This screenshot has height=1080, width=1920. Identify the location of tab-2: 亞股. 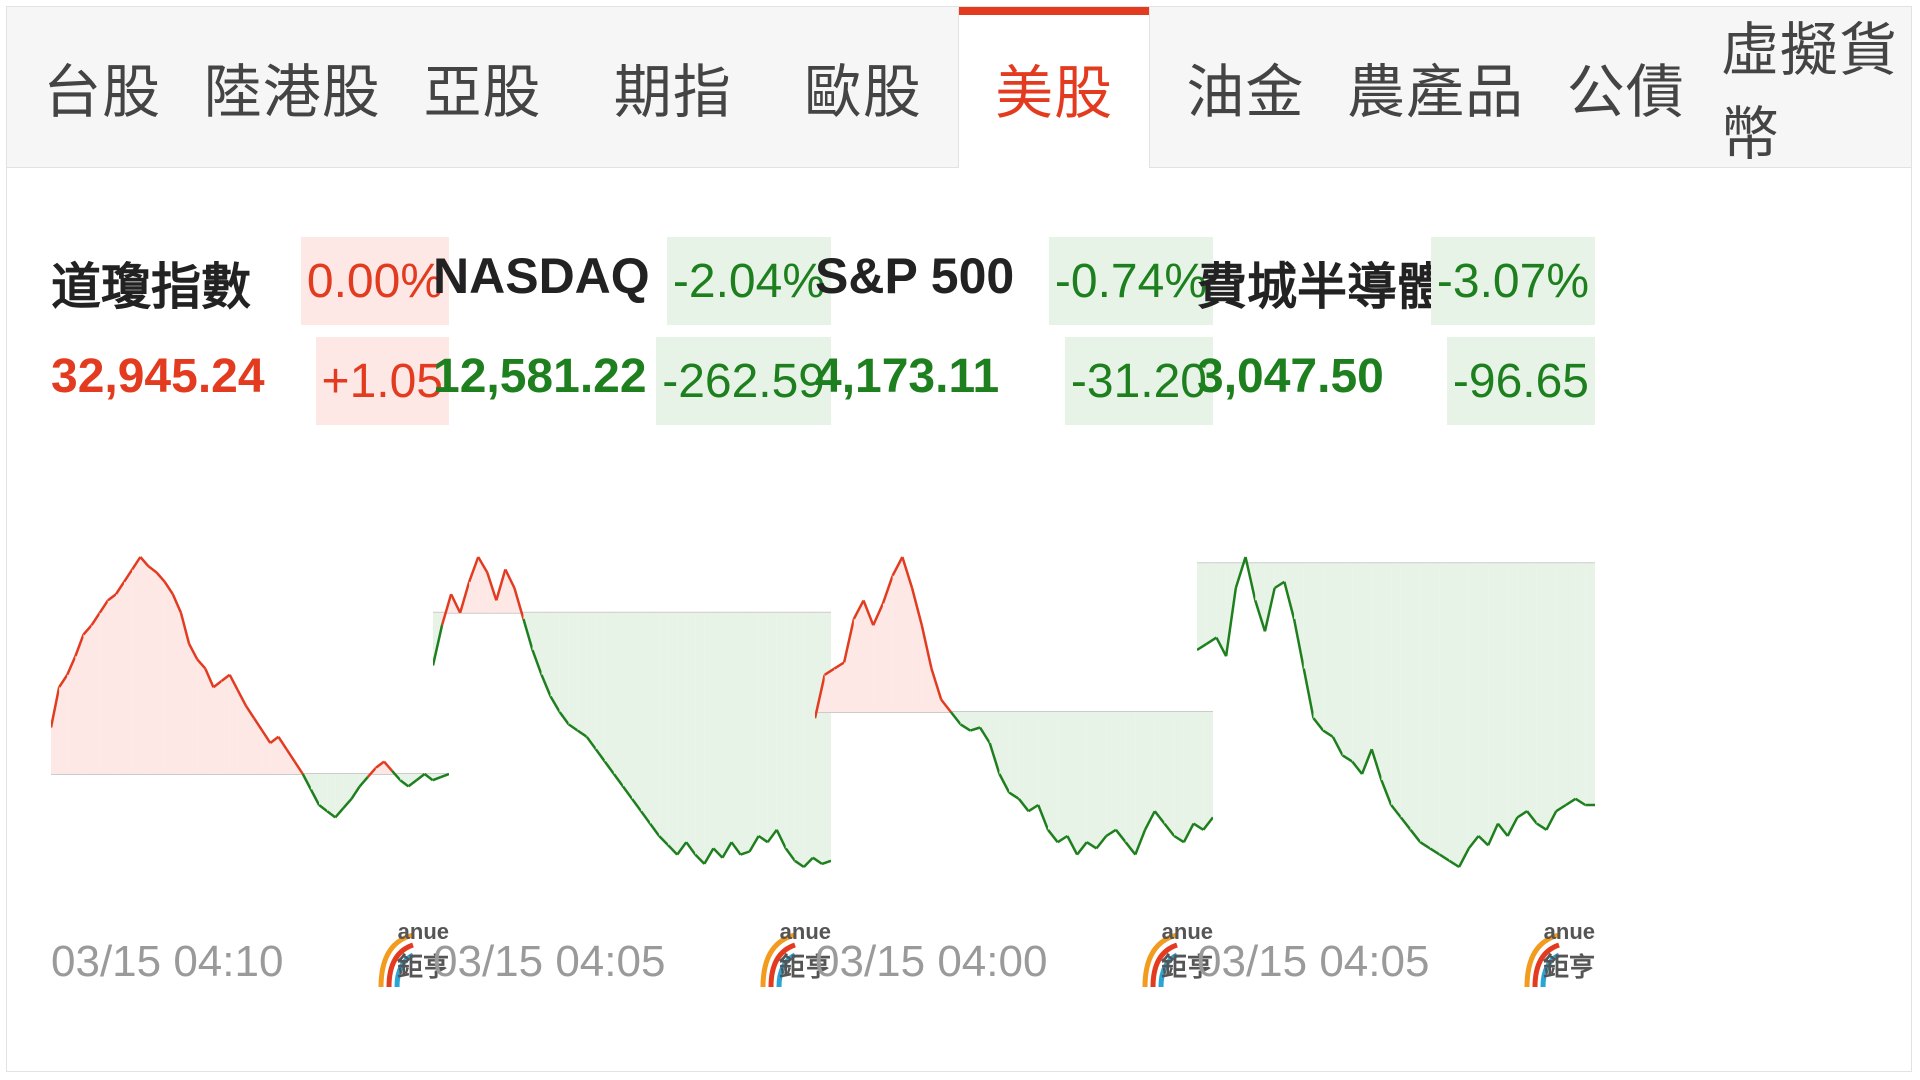
(482, 87).